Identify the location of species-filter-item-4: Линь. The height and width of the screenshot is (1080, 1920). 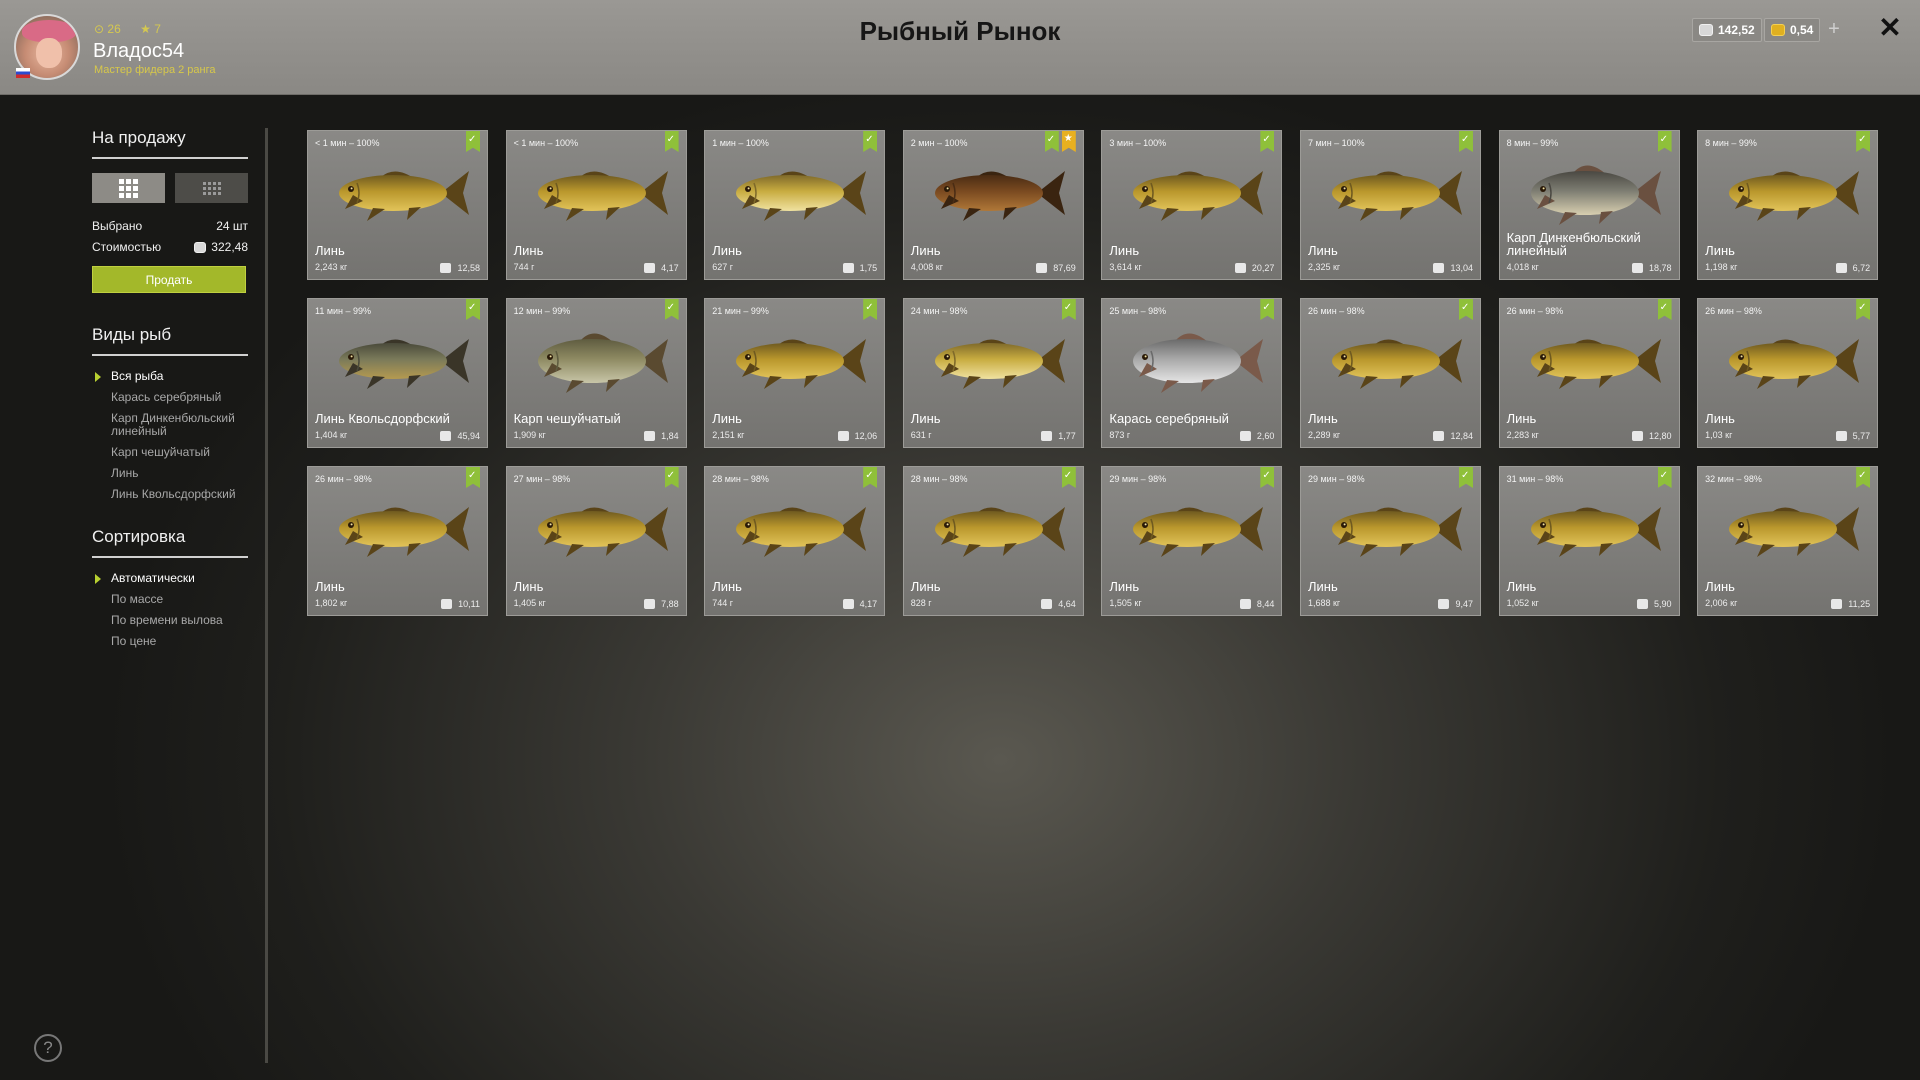
(170, 473).